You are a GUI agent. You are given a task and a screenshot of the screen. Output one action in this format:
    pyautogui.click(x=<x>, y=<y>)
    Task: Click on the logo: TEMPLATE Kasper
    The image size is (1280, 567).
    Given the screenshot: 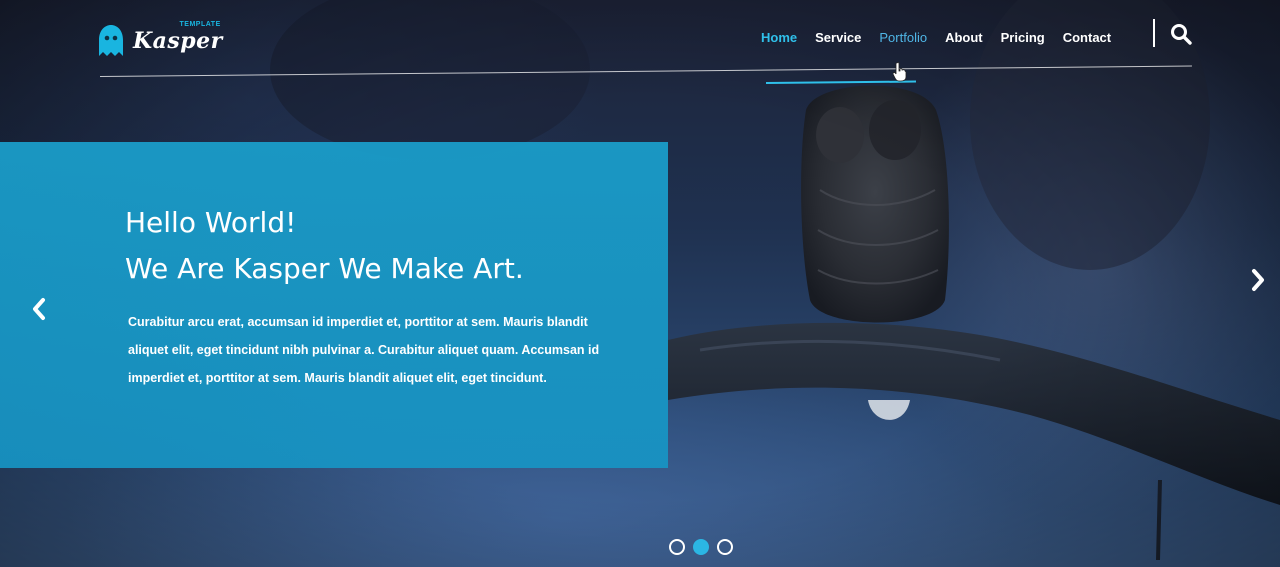 What is the action you would take?
    pyautogui.click(x=160, y=39)
    